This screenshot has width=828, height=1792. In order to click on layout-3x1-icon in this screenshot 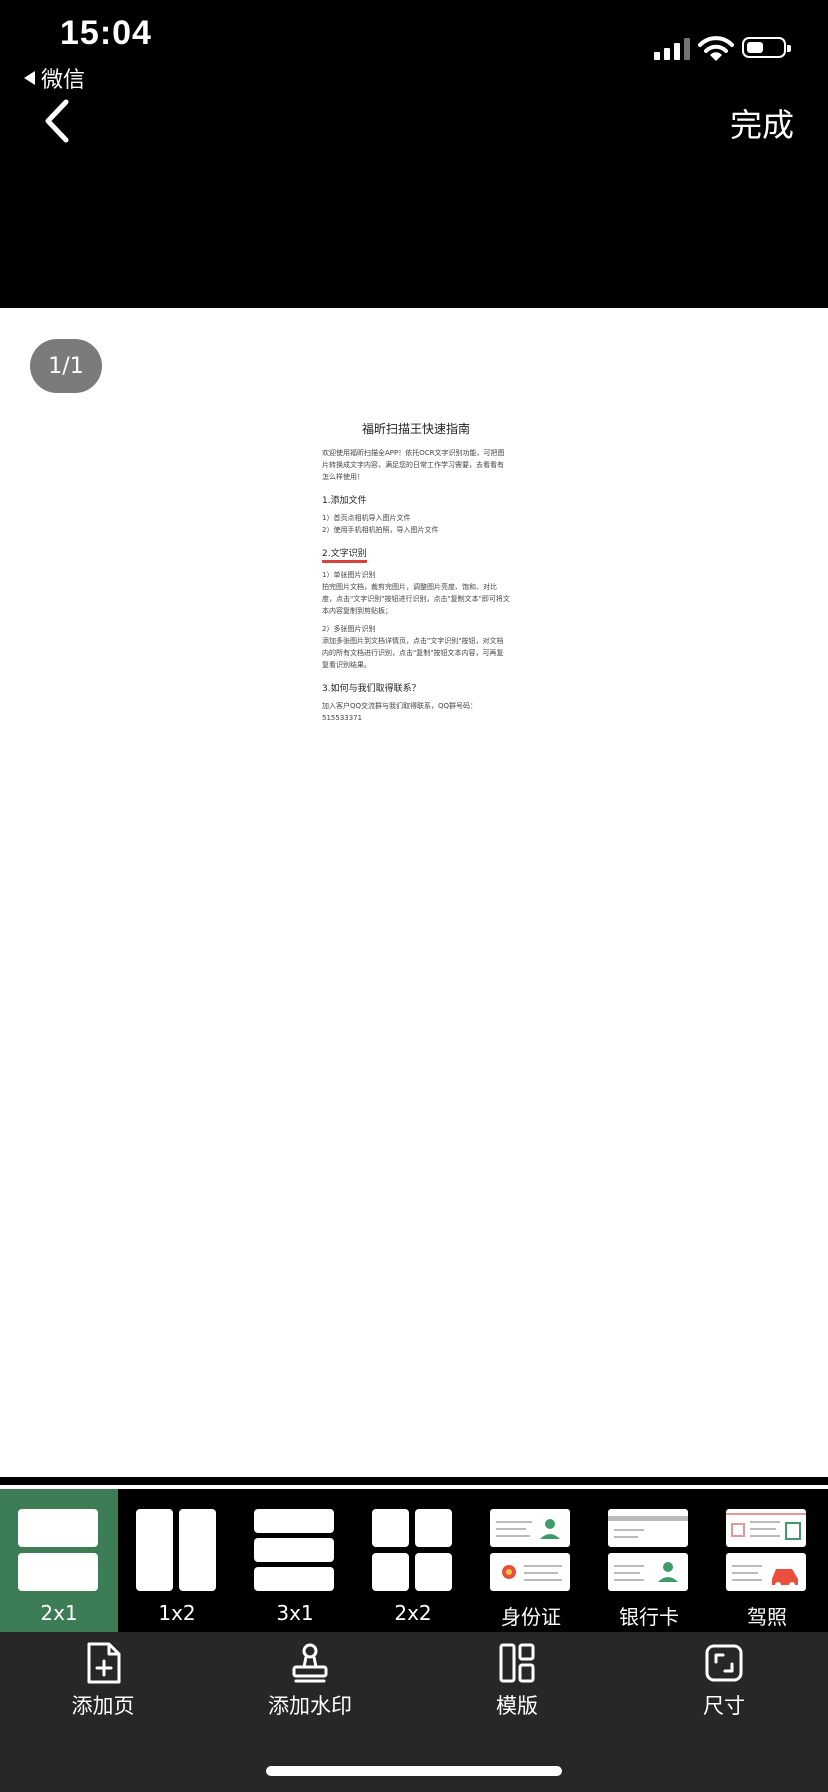, I will do `click(294, 1550)`.